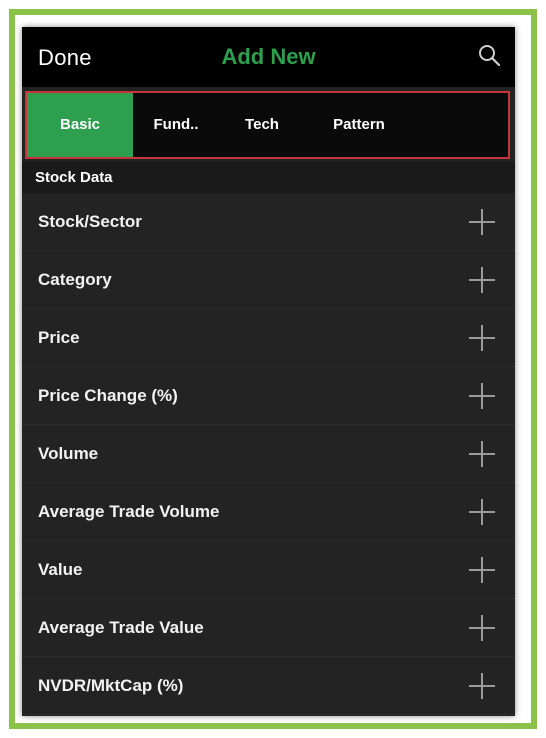  What do you see at coordinates (108, 395) in the screenshot?
I see `list-item-label: Price Change (%)` at bounding box center [108, 395].